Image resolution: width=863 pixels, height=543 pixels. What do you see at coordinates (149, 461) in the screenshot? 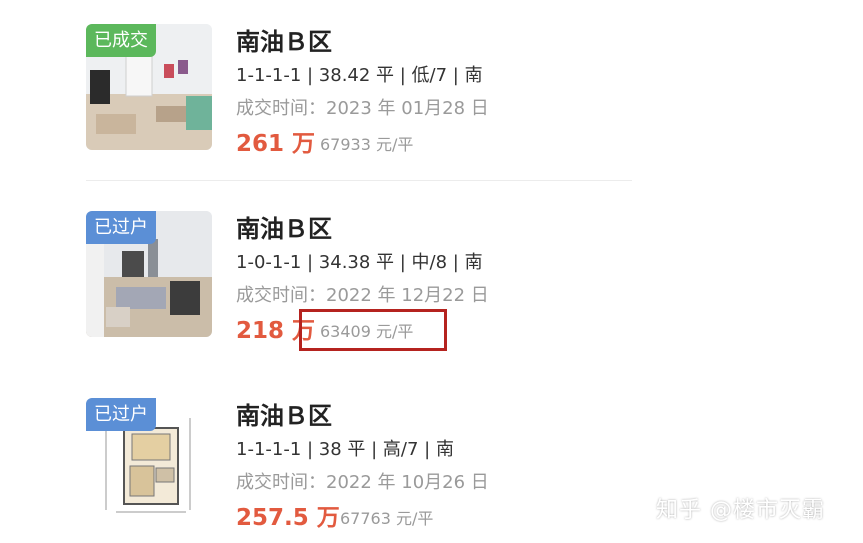
I see `floor-plan-image: 已过户` at bounding box center [149, 461].